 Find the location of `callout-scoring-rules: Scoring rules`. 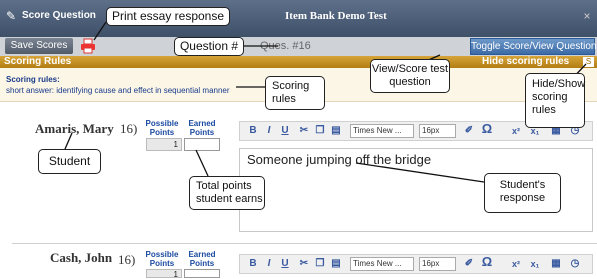

callout-scoring-rules: Scoring rules is located at coordinates (295, 93).